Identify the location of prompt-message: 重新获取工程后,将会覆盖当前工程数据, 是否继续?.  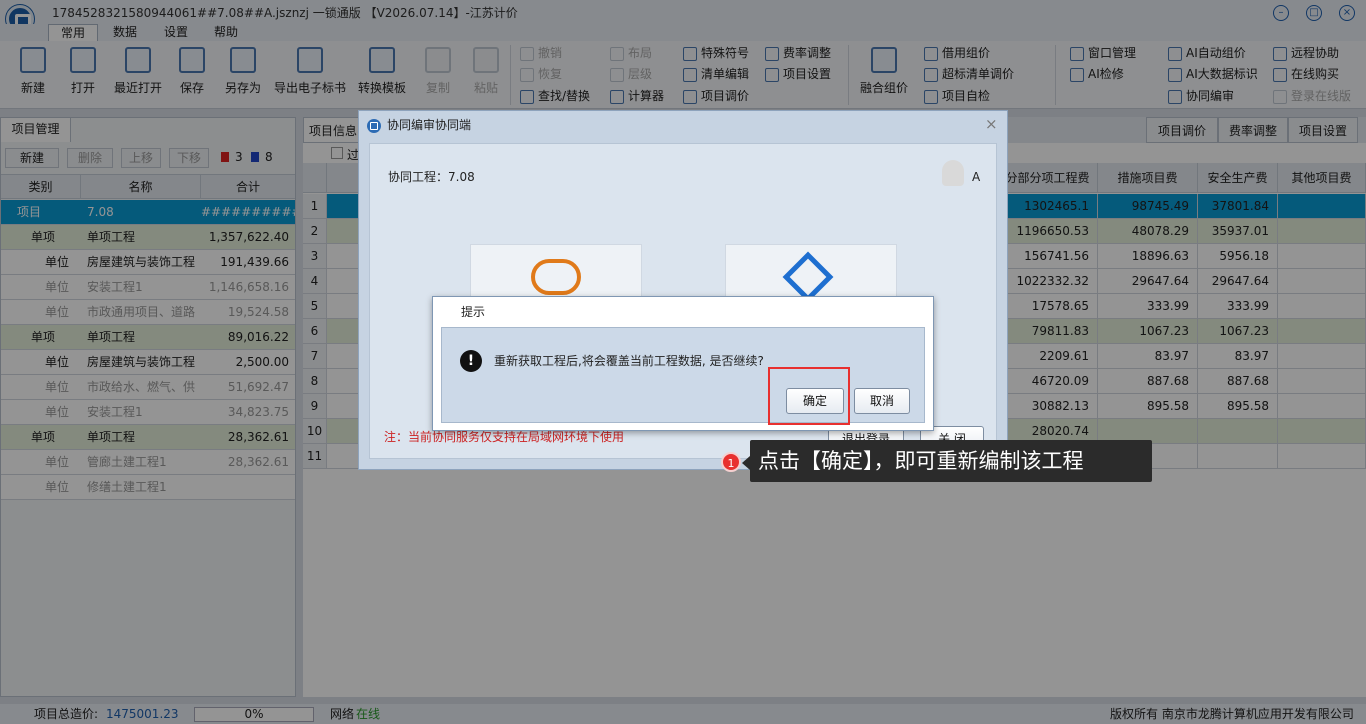
(629, 361).